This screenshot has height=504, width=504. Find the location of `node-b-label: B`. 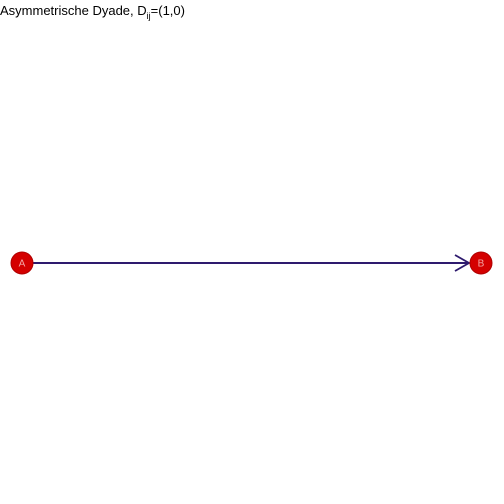

node-b-label: B is located at coordinates (481, 264).